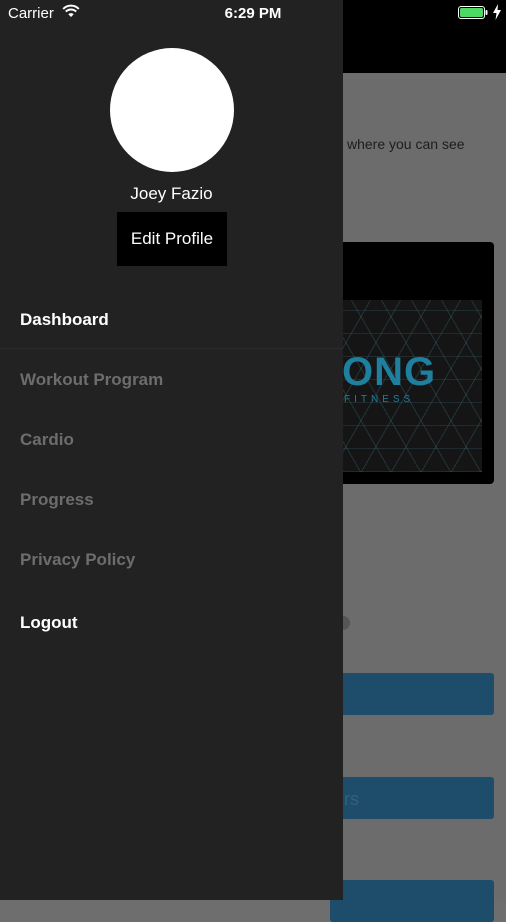 Image resolution: width=506 pixels, height=922 pixels. Describe the element at coordinates (406, 144) in the screenshot. I see `background-description-text: where you can see` at that location.